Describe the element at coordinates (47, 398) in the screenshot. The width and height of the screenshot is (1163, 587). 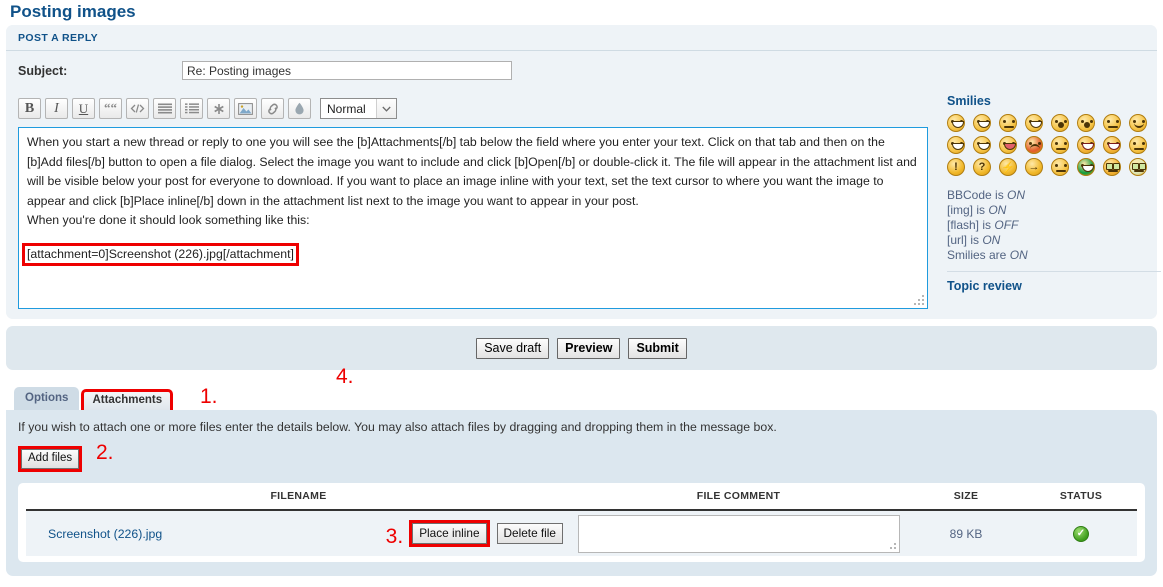
I see `tab-options: Options` at that location.